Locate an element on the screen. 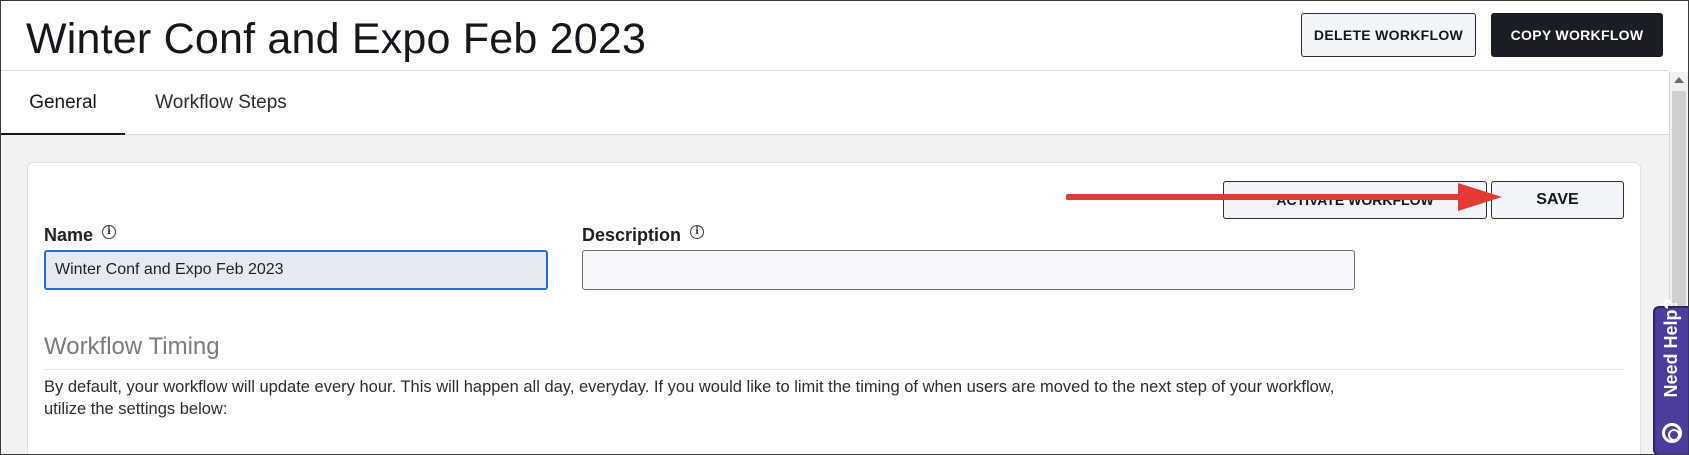  workflow-timing-title: Workflow Timing is located at coordinates (132, 346).